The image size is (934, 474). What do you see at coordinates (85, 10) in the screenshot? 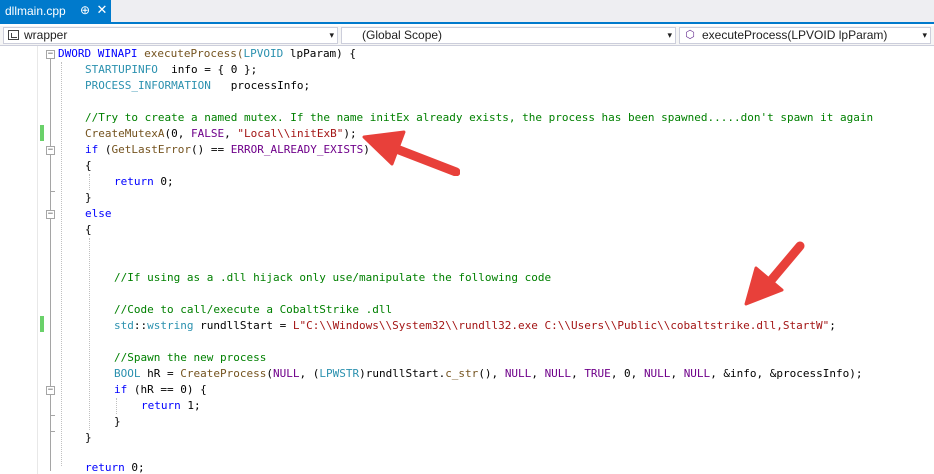
I see `pin-icon: ⊕` at bounding box center [85, 10].